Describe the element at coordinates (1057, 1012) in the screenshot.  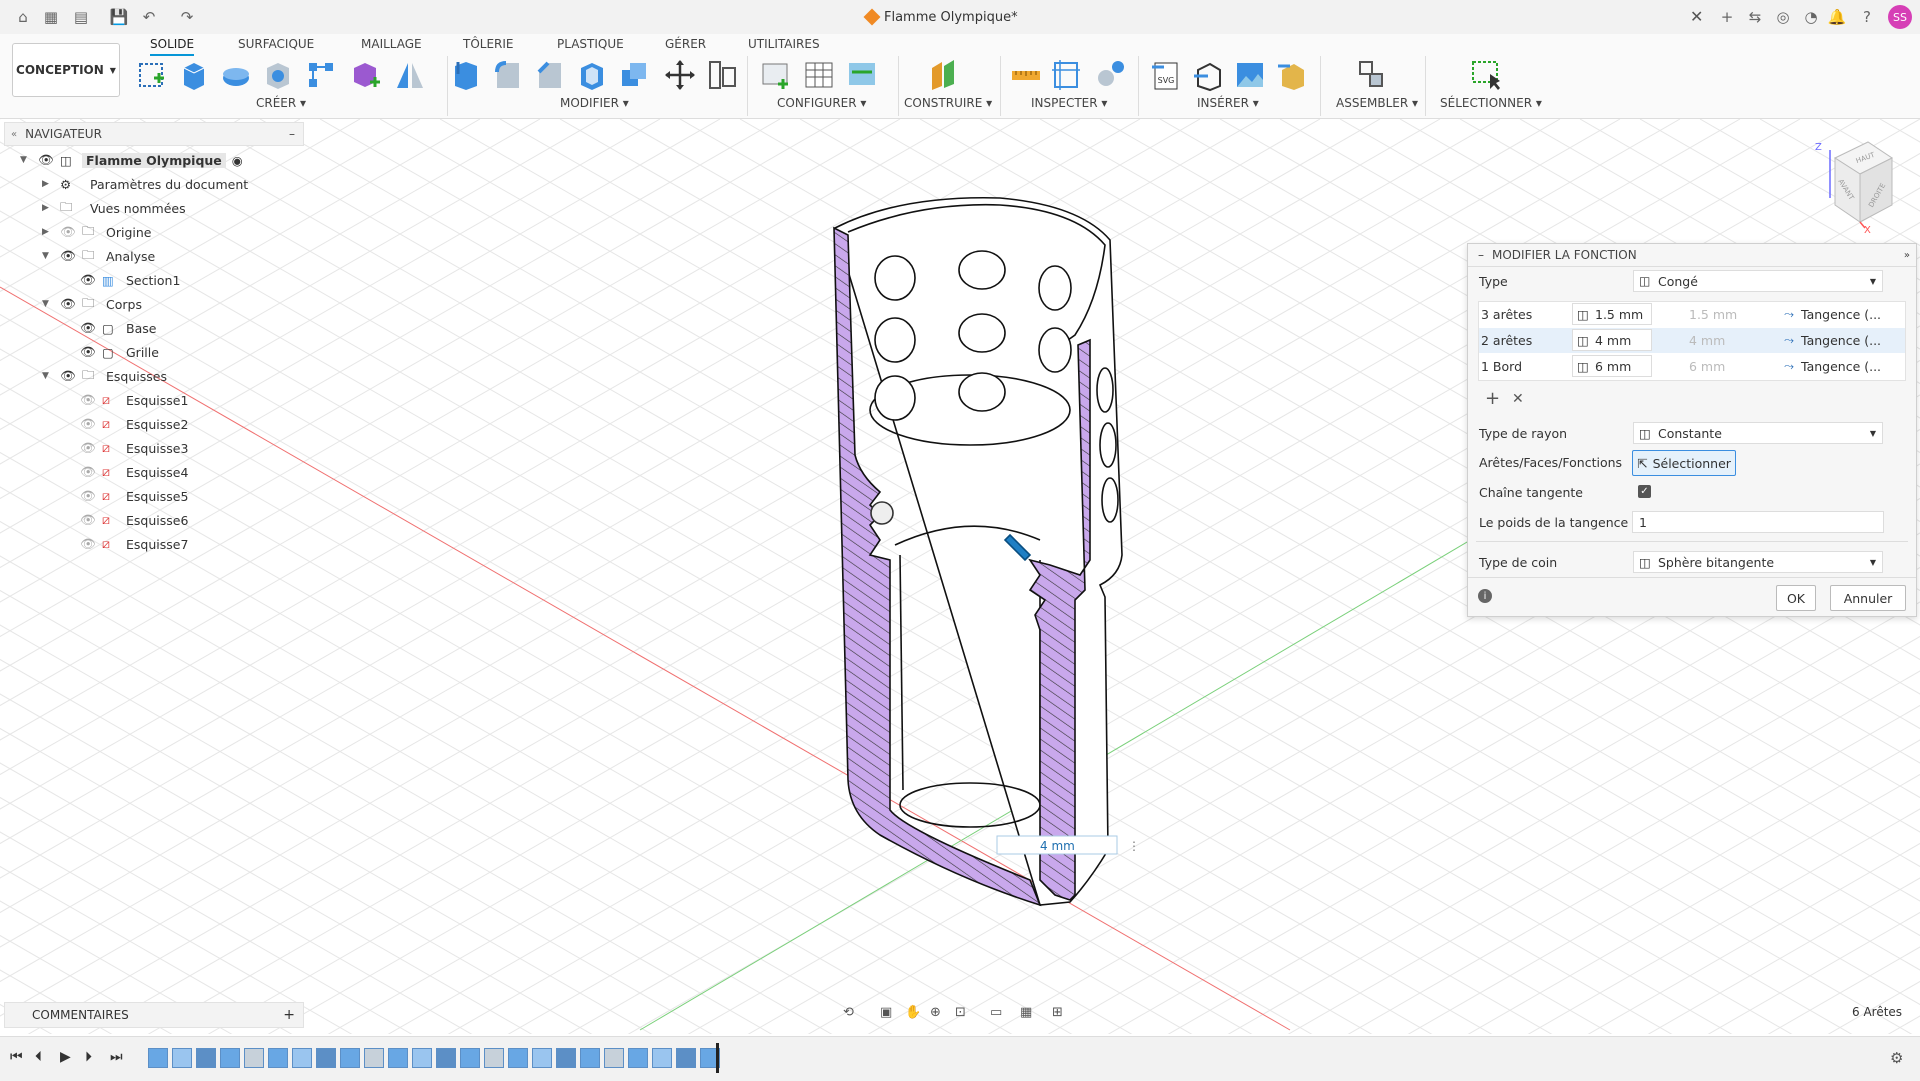
I see `viewports-icon: ⊞` at that location.